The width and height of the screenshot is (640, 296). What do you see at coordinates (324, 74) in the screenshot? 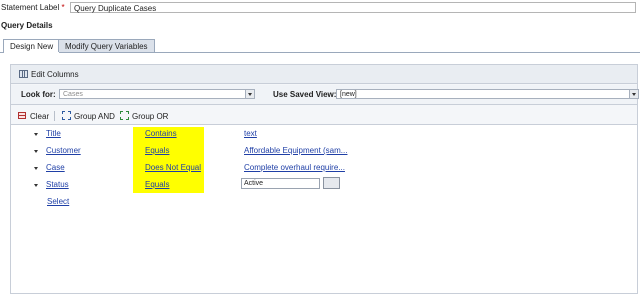
I see `edit-columns-toolbar` at bounding box center [324, 74].